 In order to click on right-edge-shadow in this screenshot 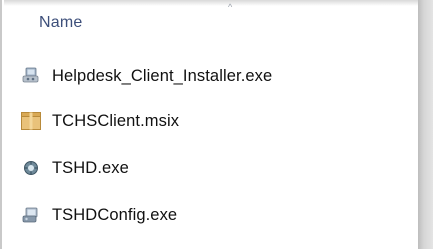, I will do `click(425, 124)`.